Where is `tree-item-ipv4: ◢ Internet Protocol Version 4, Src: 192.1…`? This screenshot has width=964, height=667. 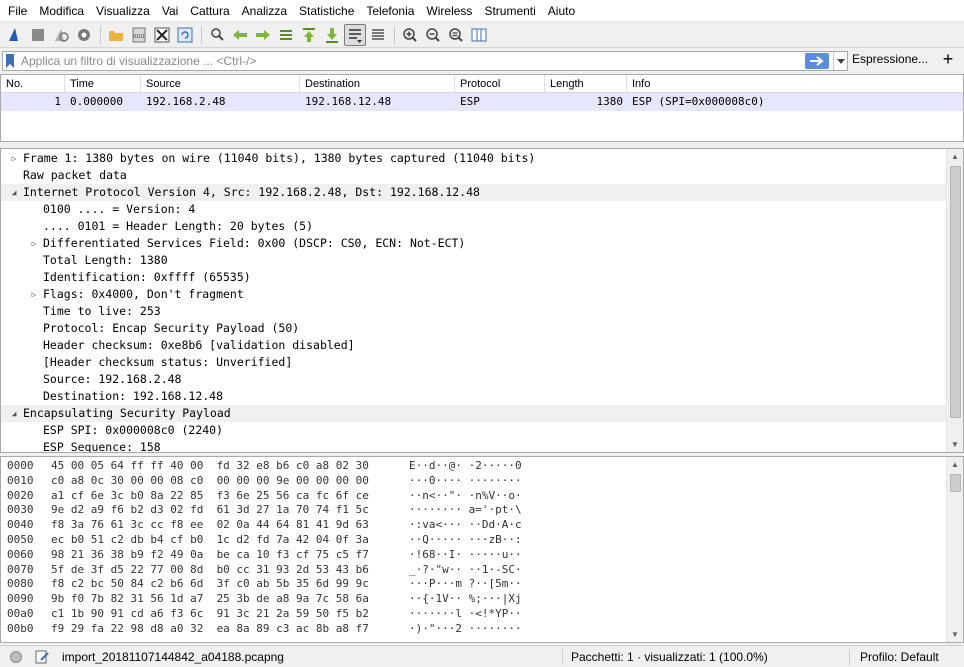 tree-item-ipv4: ◢ Internet Protocol Version 4, Src: 192.1… is located at coordinates (482, 192).